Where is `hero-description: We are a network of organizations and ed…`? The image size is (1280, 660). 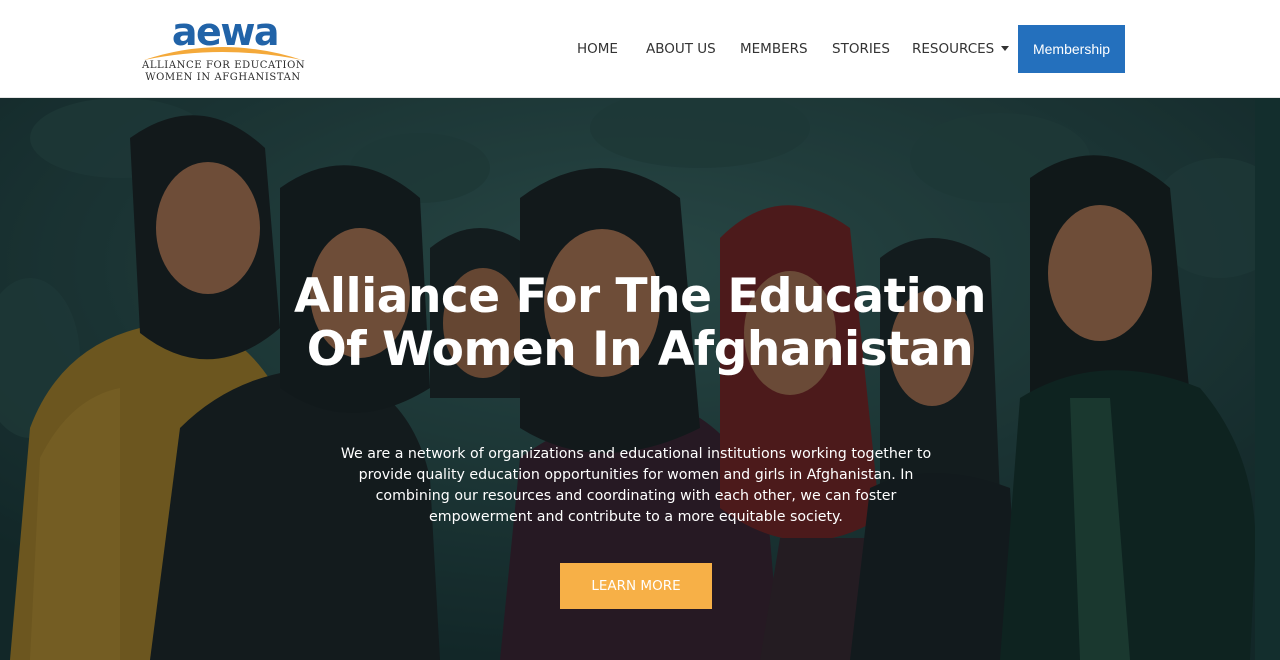
hero-description: We are a network of organizations and ed… is located at coordinates (636, 485).